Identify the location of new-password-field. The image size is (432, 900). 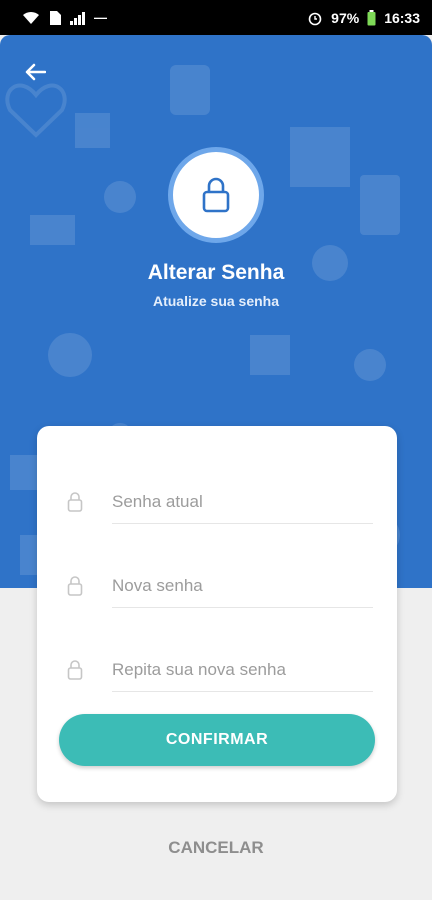
(217, 586).